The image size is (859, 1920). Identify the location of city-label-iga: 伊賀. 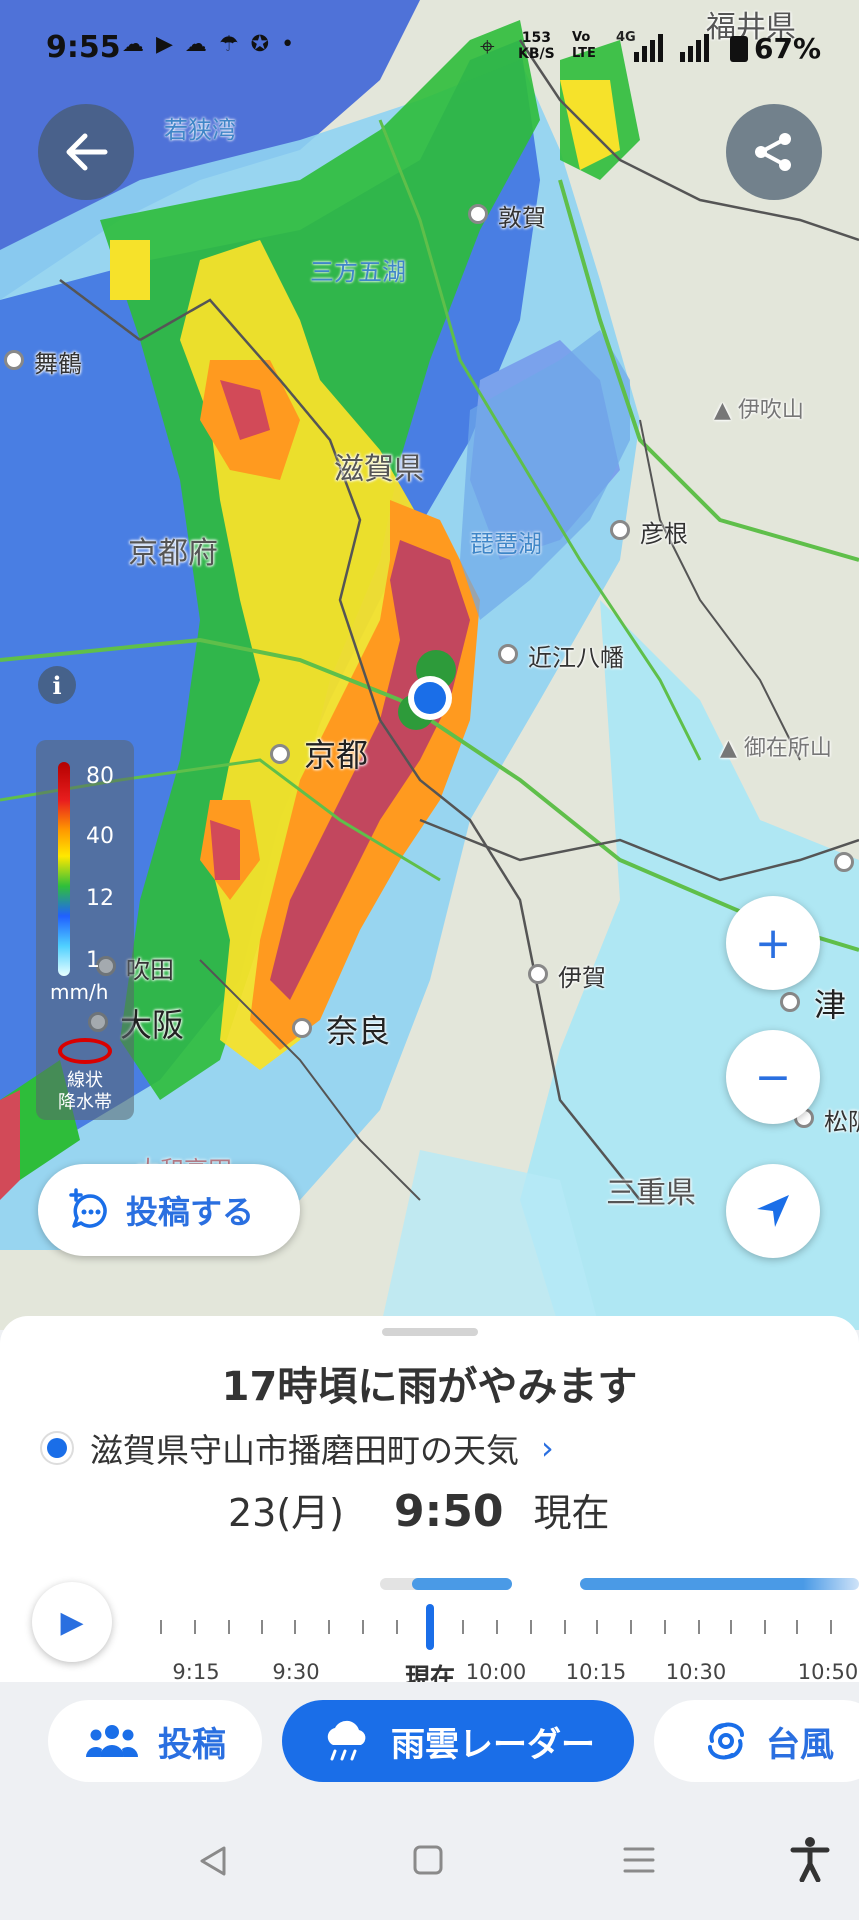
(582, 978).